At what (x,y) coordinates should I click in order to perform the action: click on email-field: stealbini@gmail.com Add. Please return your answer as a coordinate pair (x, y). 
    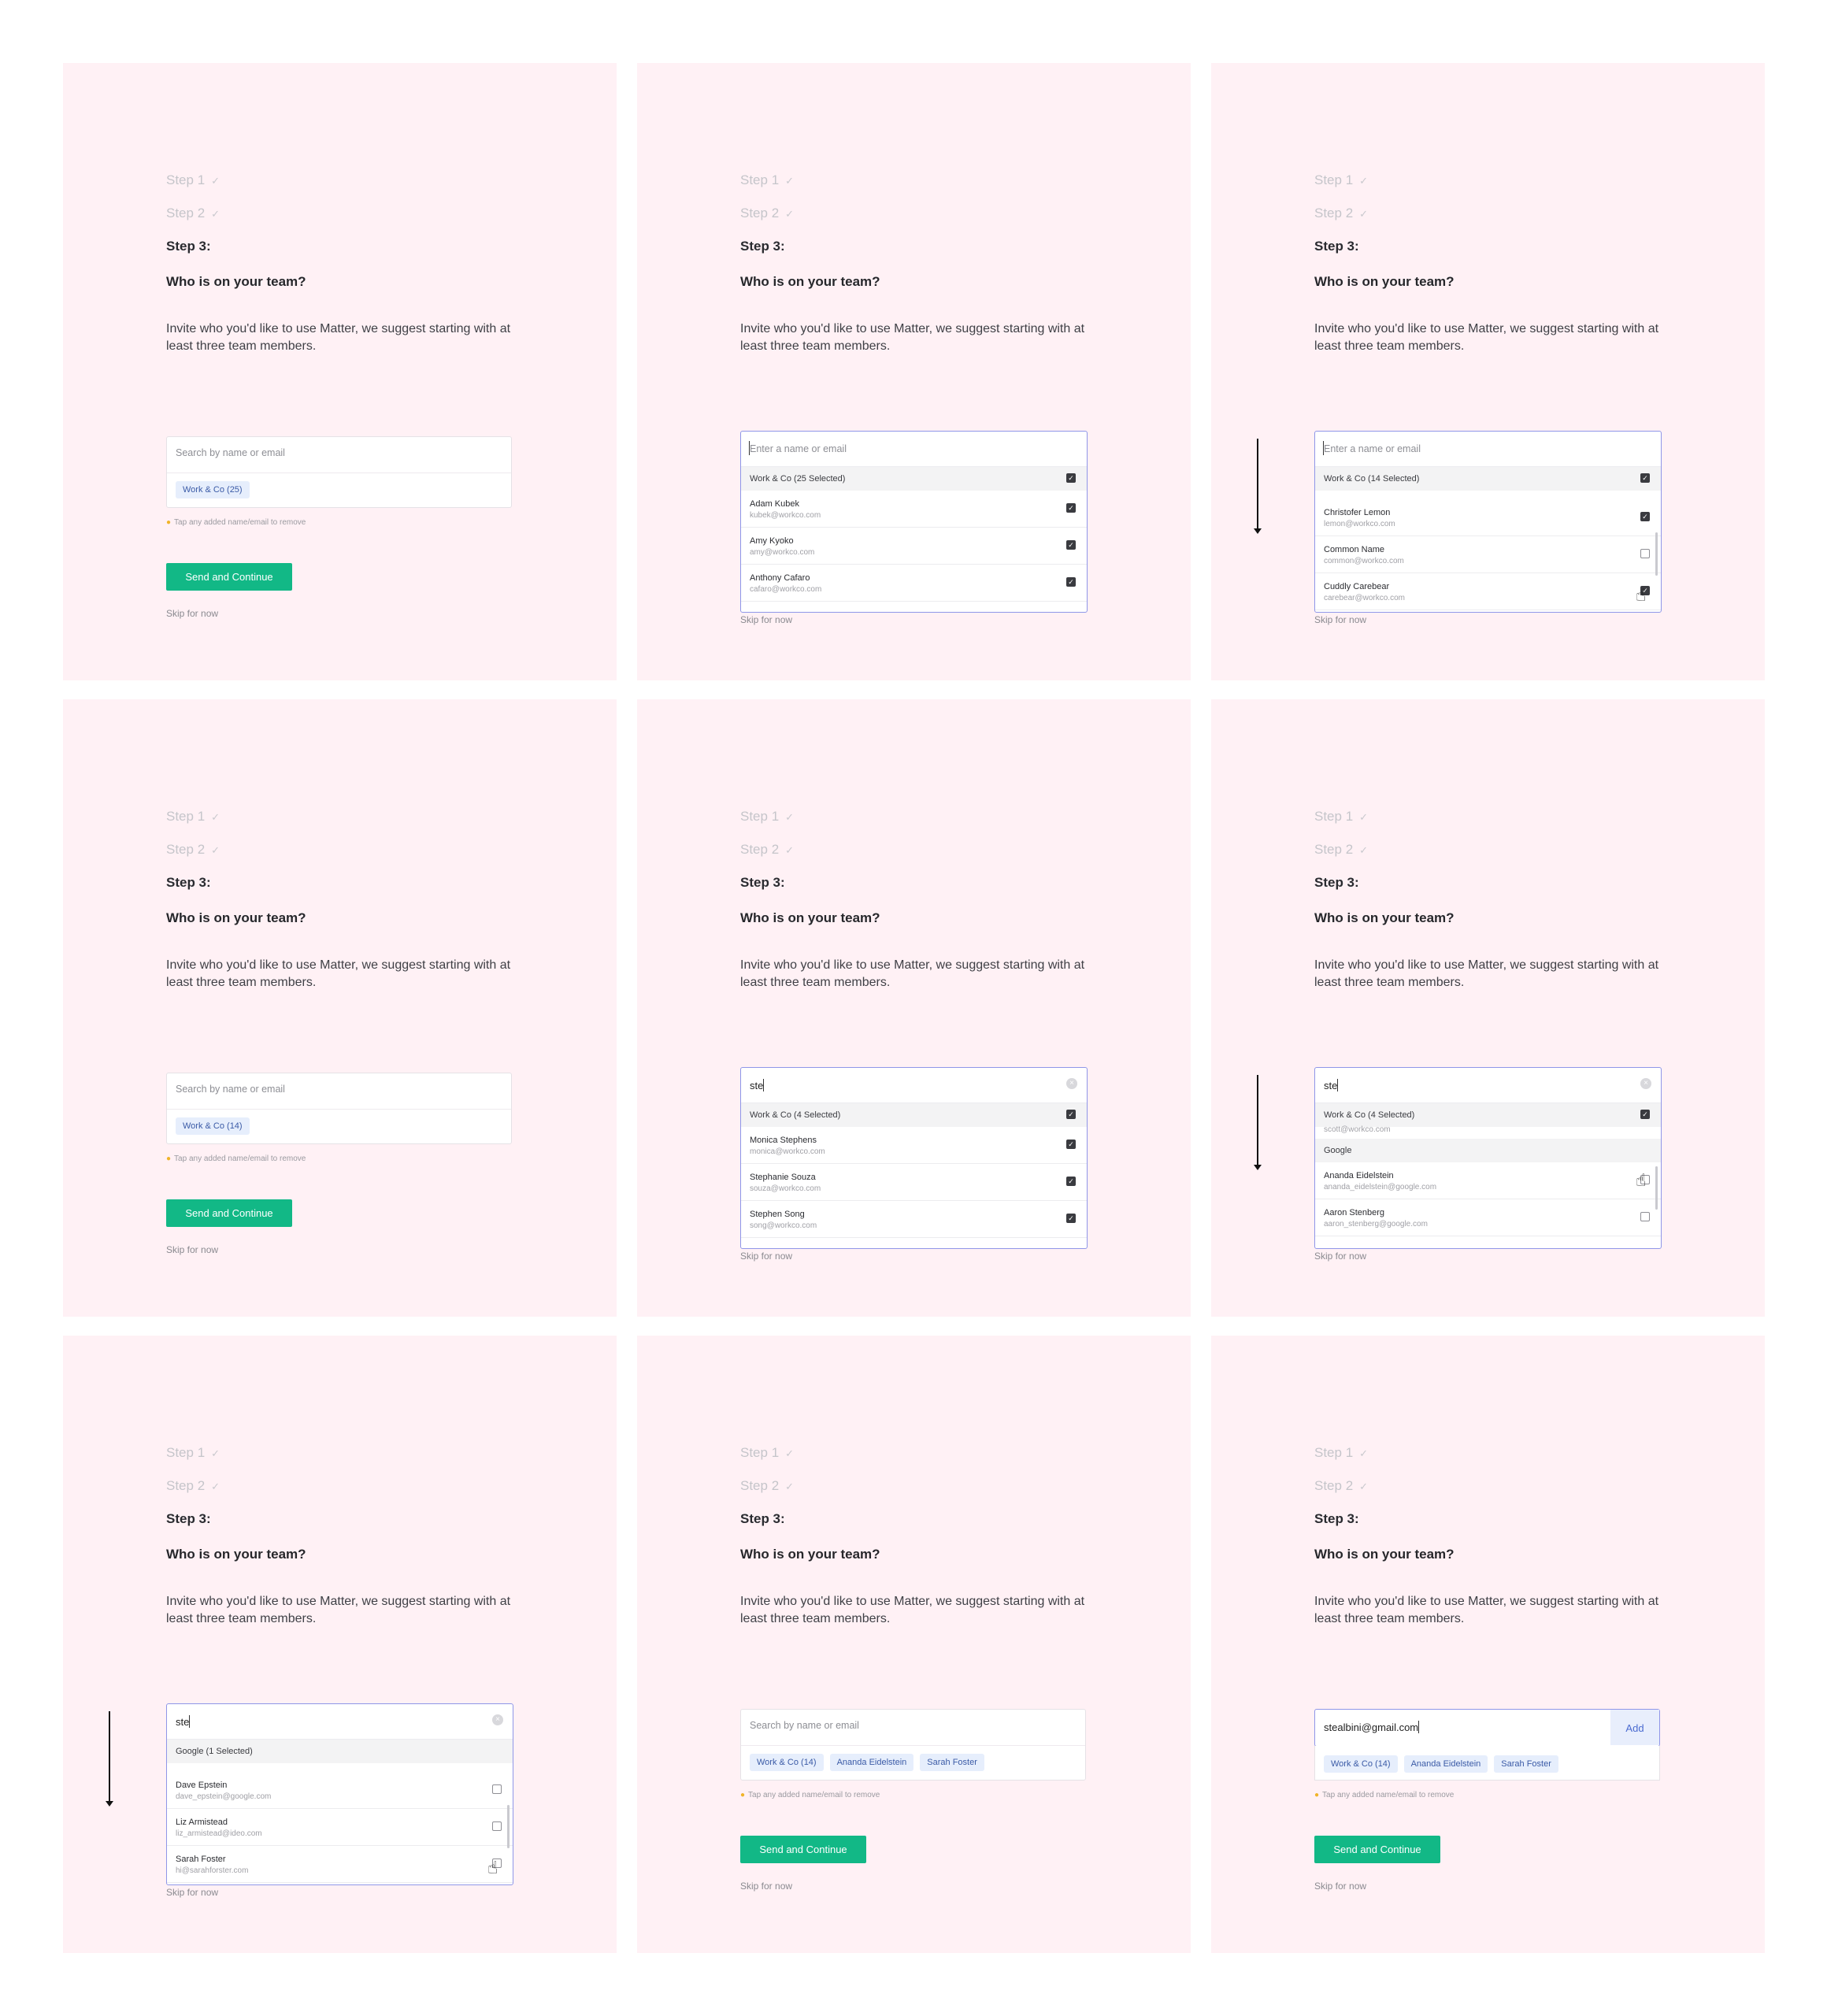
    Looking at the image, I should click on (1487, 1728).